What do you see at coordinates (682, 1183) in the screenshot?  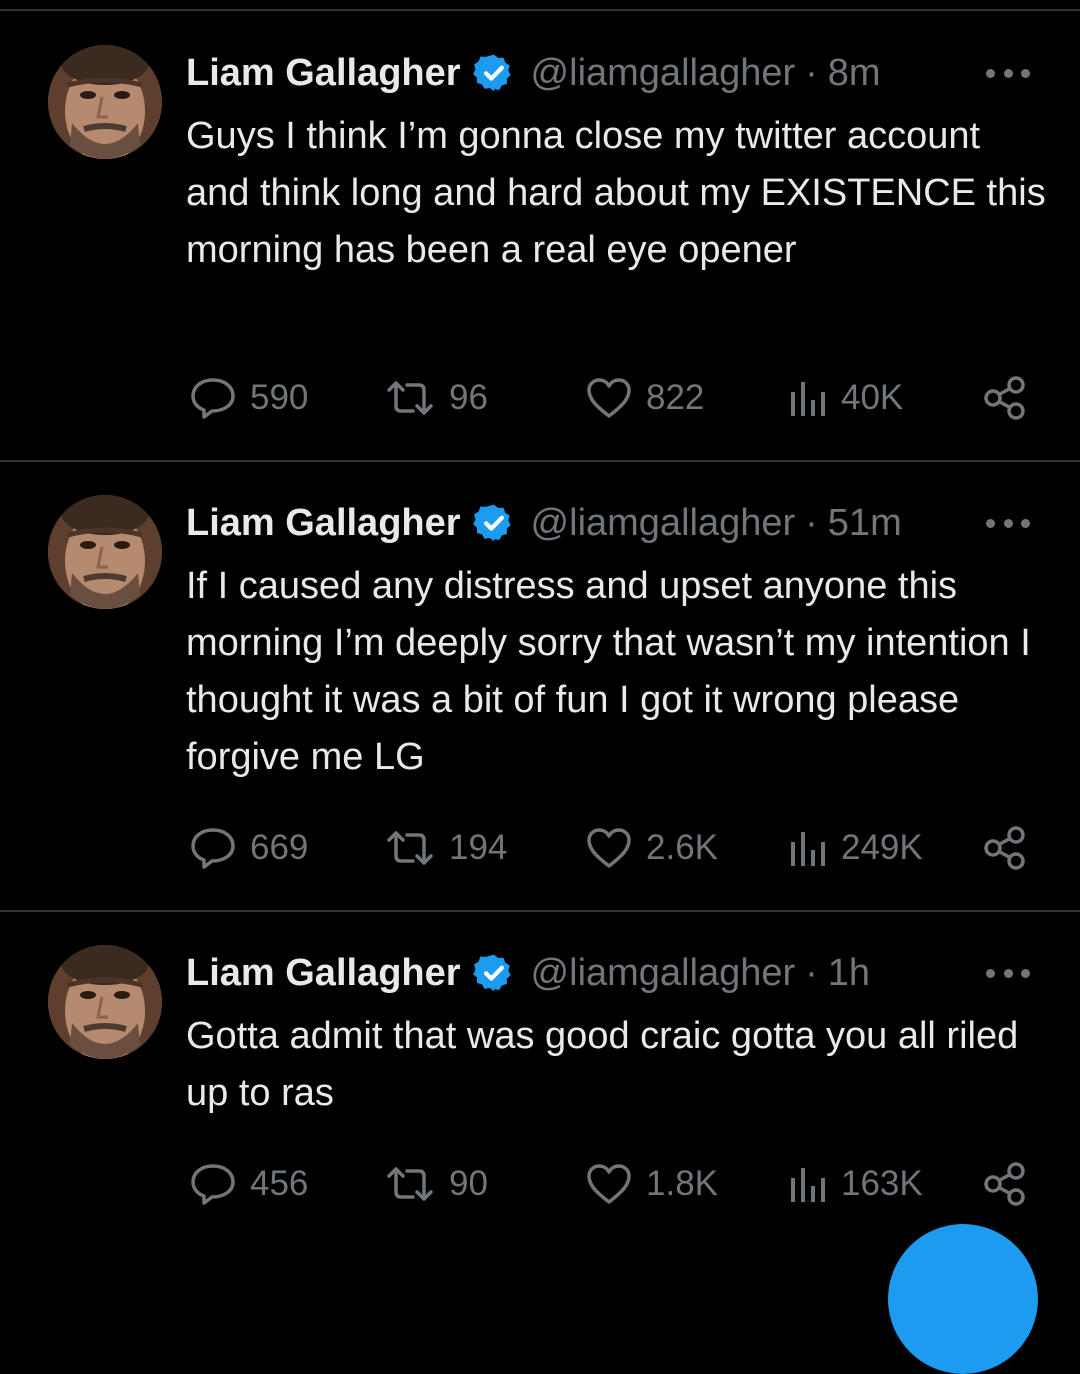 I see `like-count: 1.8K` at bounding box center [682, 1183].